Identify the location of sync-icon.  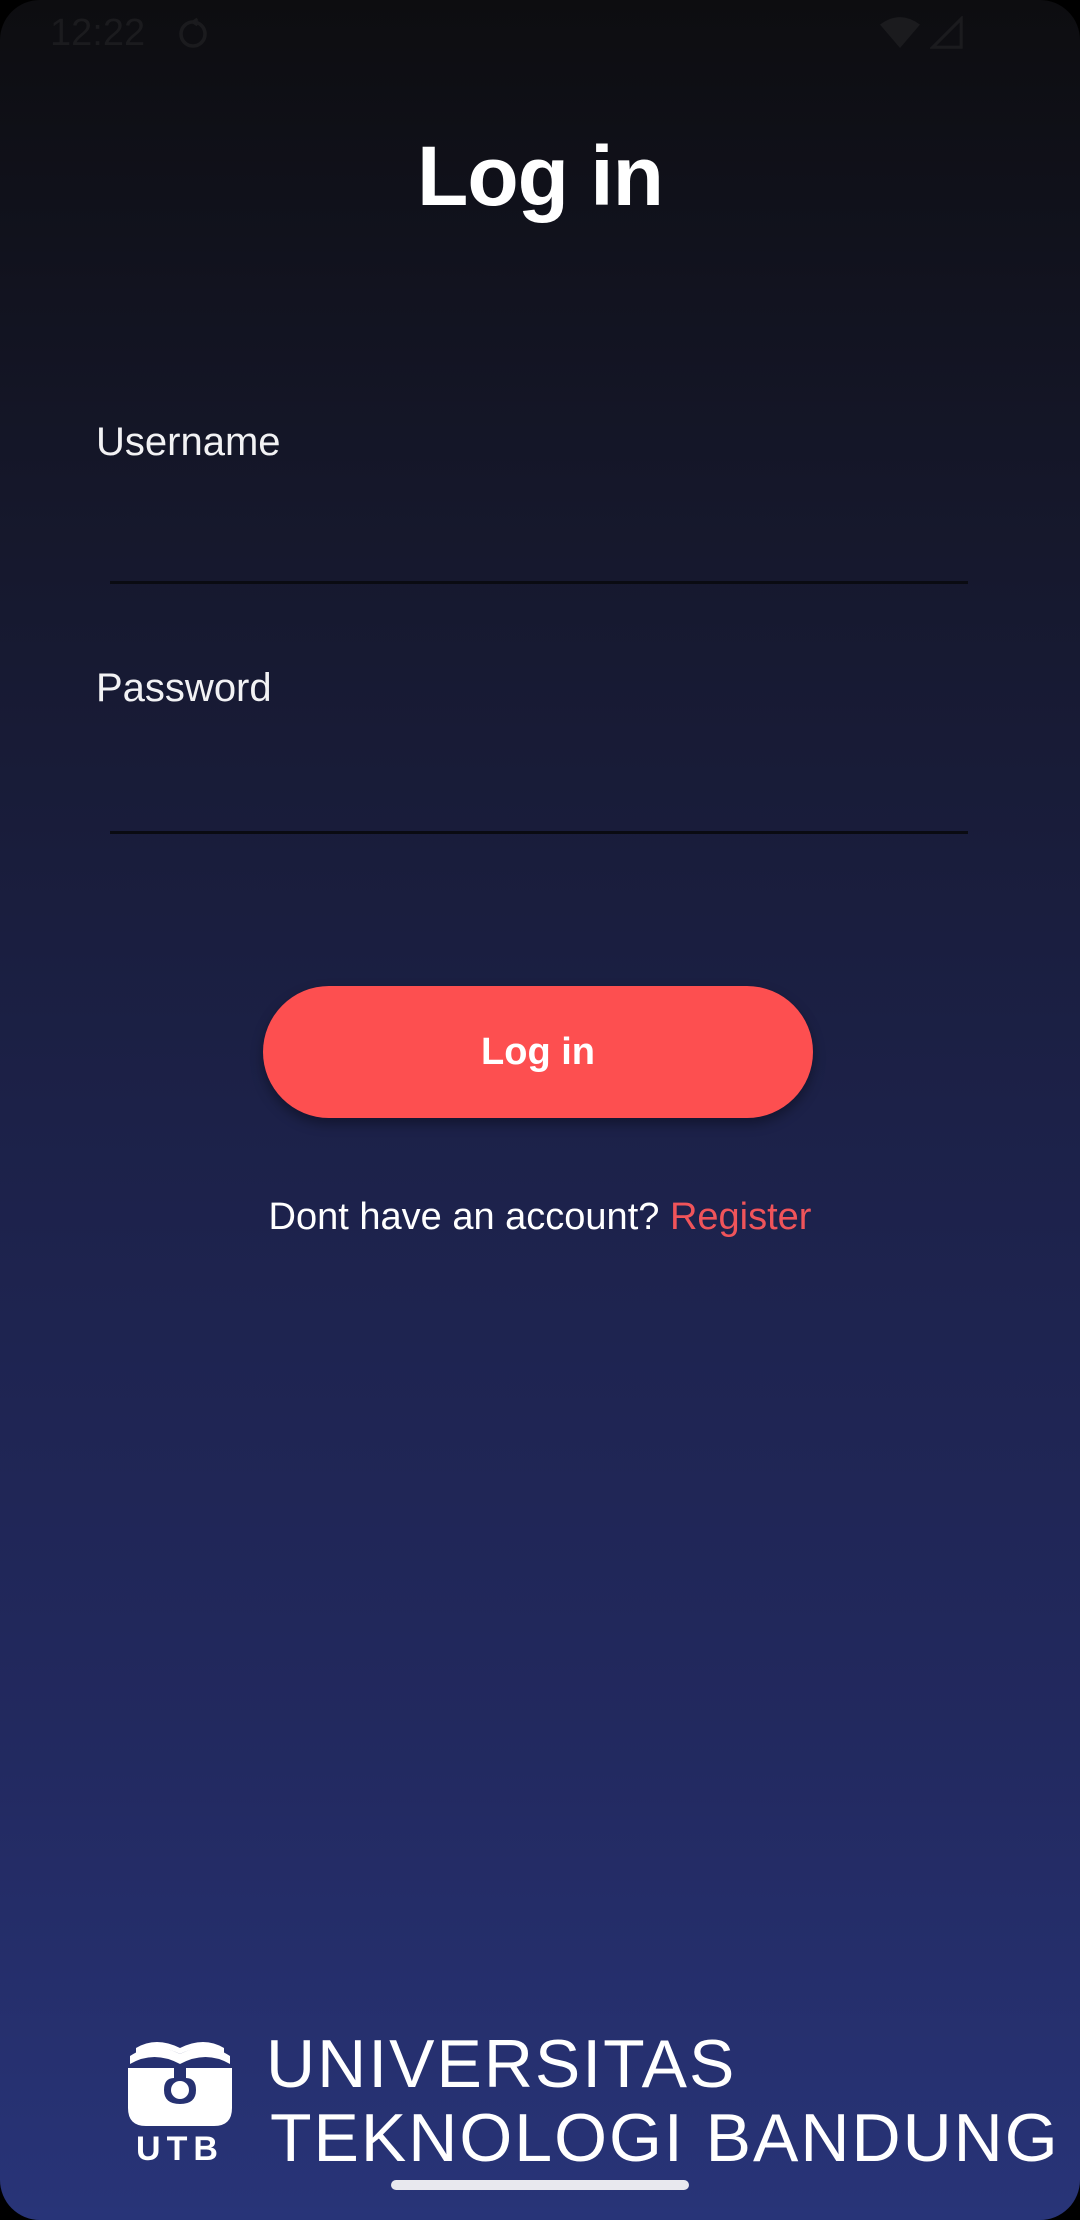
(193, 32).